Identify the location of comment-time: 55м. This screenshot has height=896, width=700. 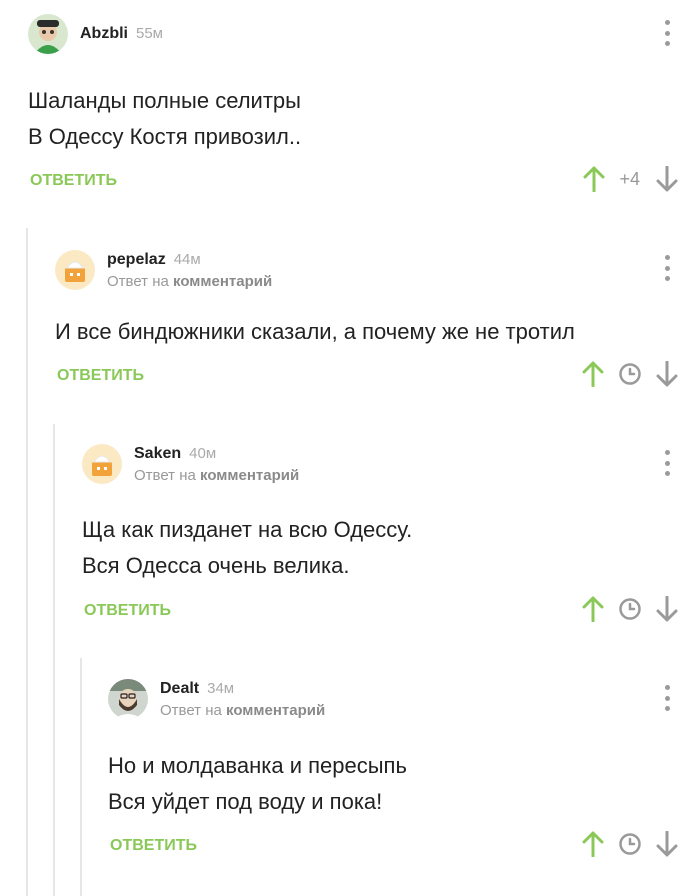
(149, 33).